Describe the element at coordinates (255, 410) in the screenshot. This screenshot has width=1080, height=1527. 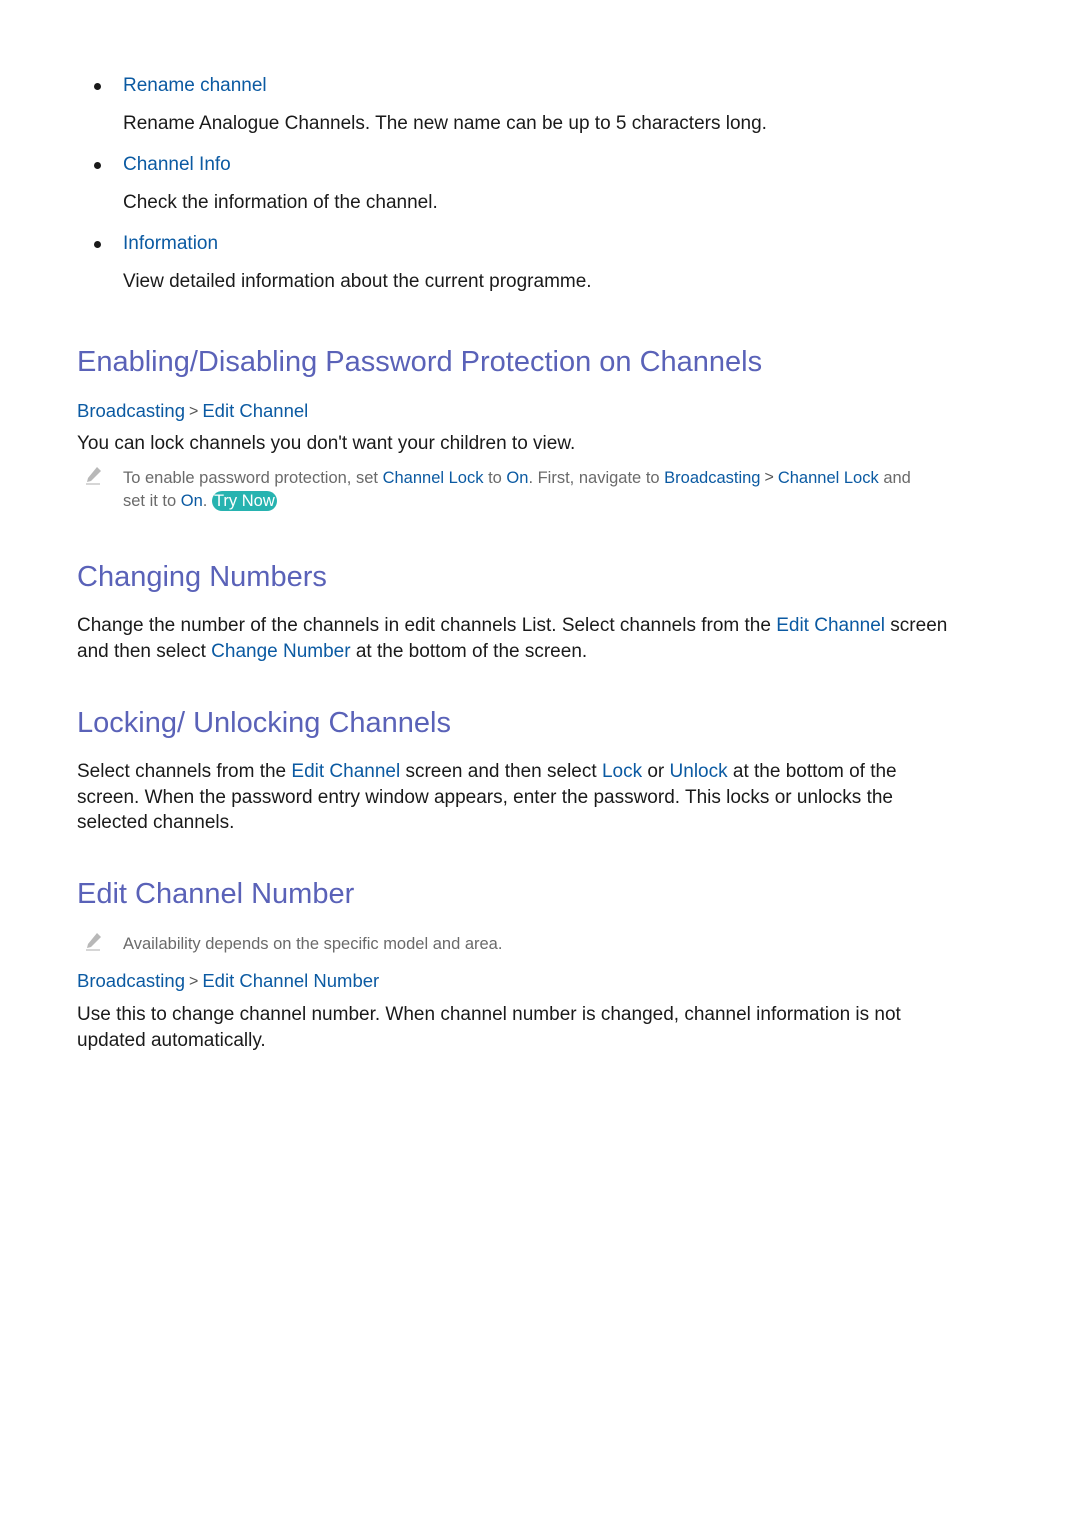
I see `breadcrumb-edit-channel: Edit Channel` at that location.